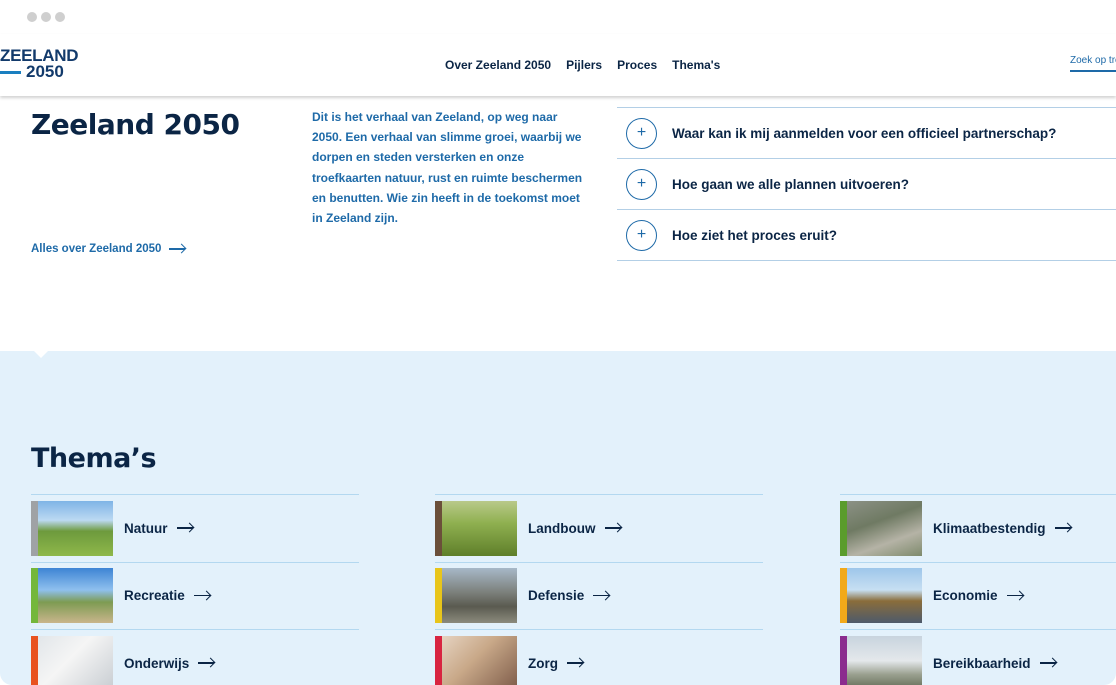 This screenshot has height=685, width=1116. What do you see at coordinates (556, 596) in the screenshot?
I see `theme-label: Defensie` at bounding box center [556, 596].